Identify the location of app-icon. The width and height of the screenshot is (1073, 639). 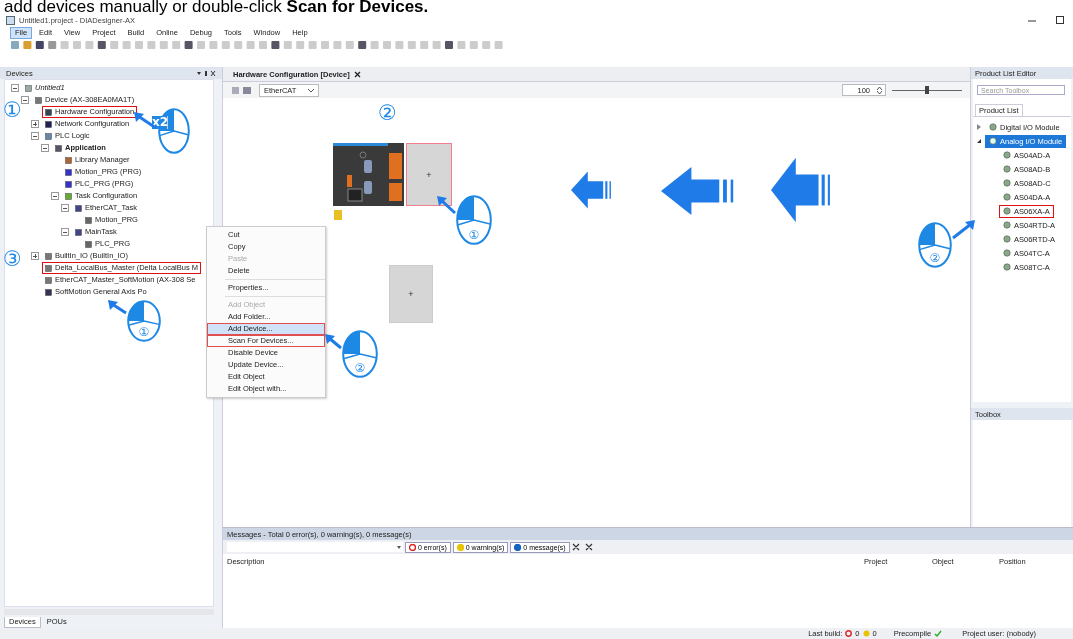
(10, 20).